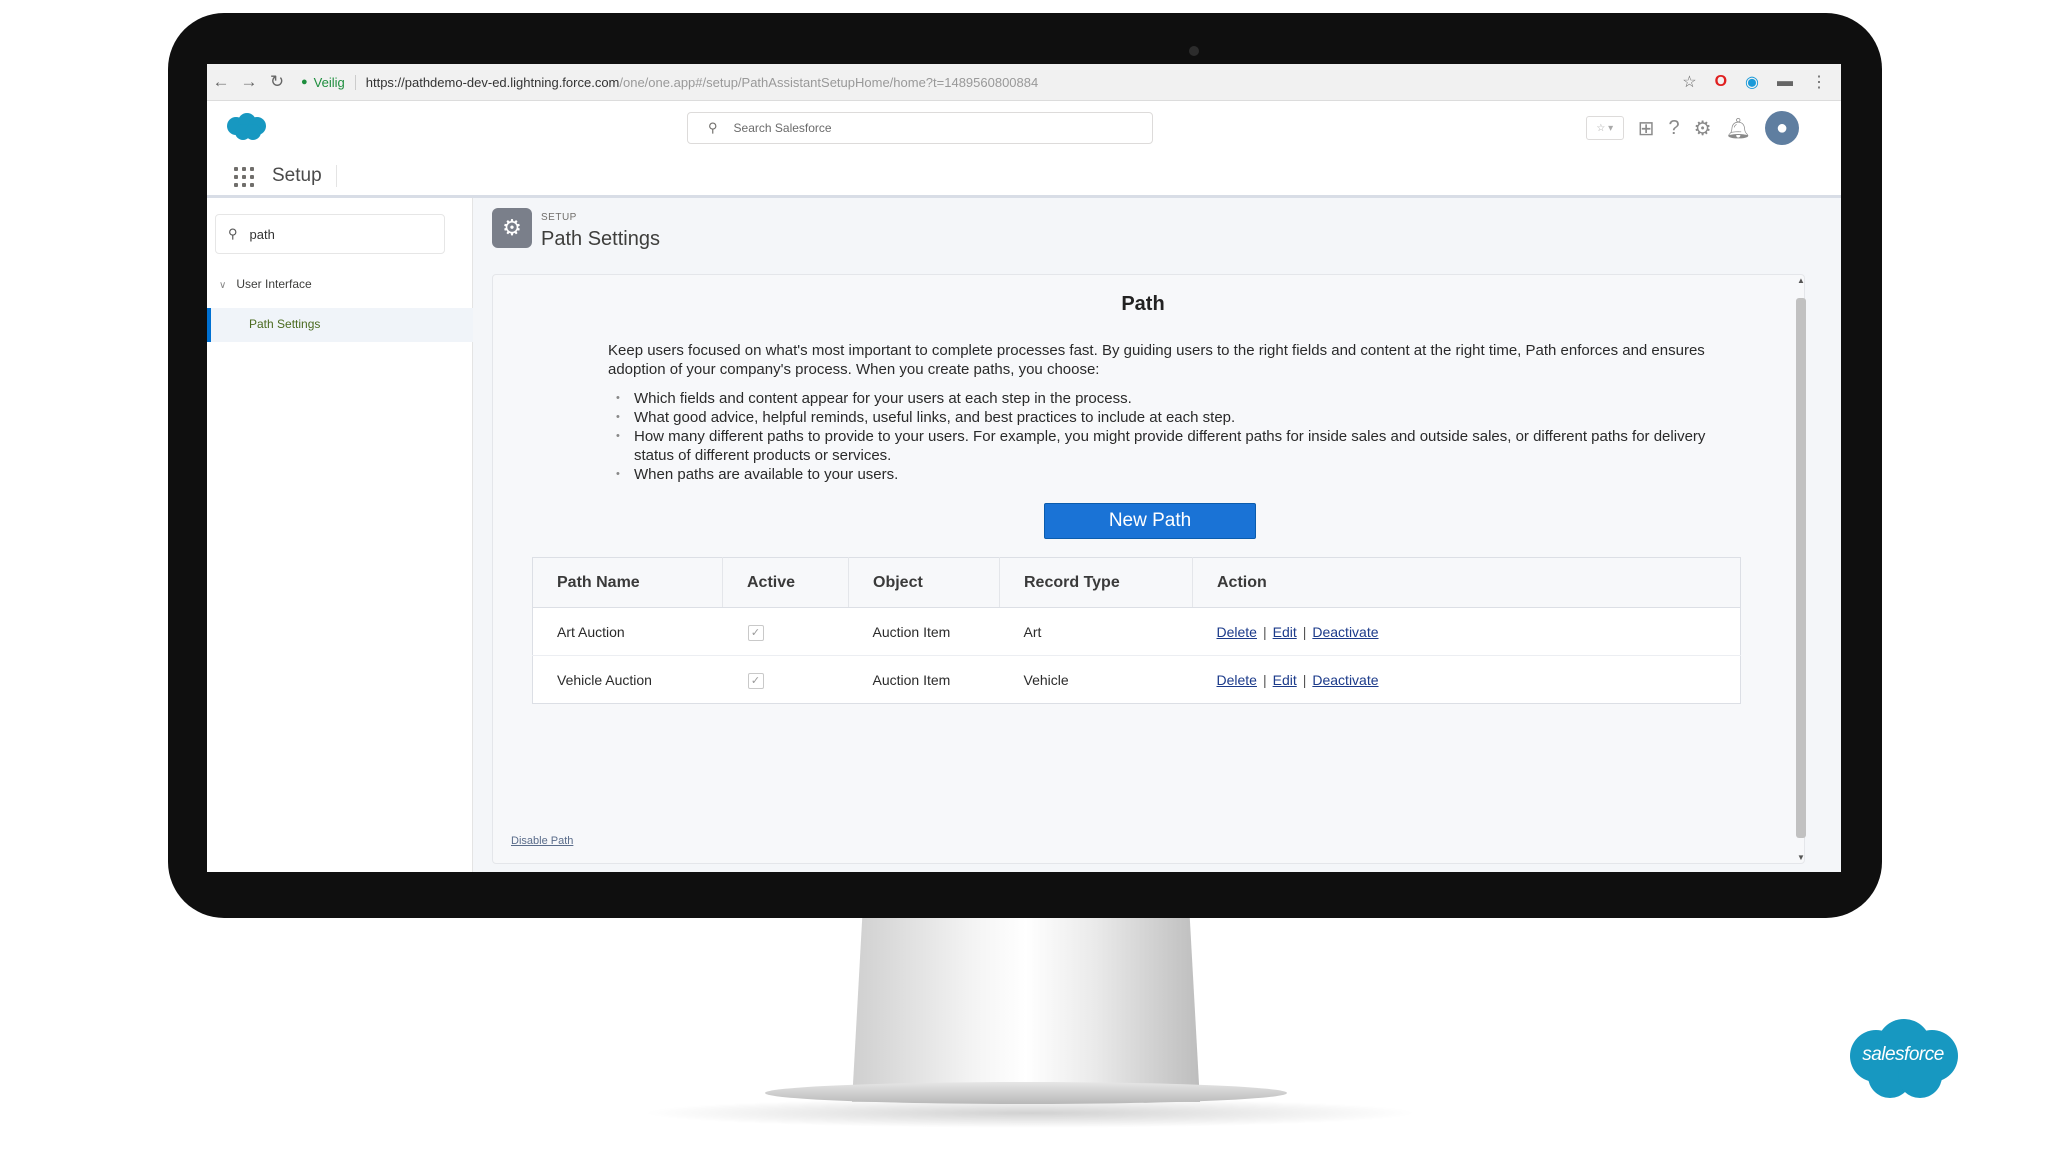 This screenshot has width=2048, height=1152. I want to click on camera-icon, so click(1194, 51).